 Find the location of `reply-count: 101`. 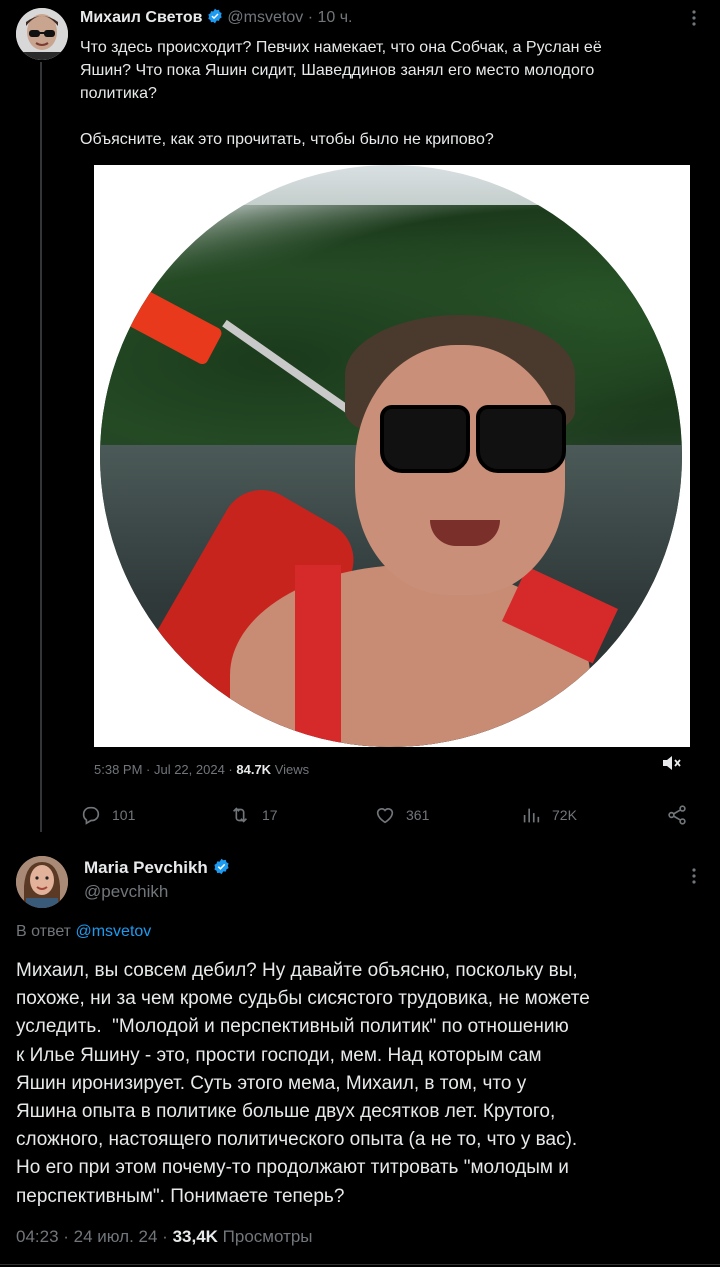

reply-count: 101 is located at coordinates (124, 815).